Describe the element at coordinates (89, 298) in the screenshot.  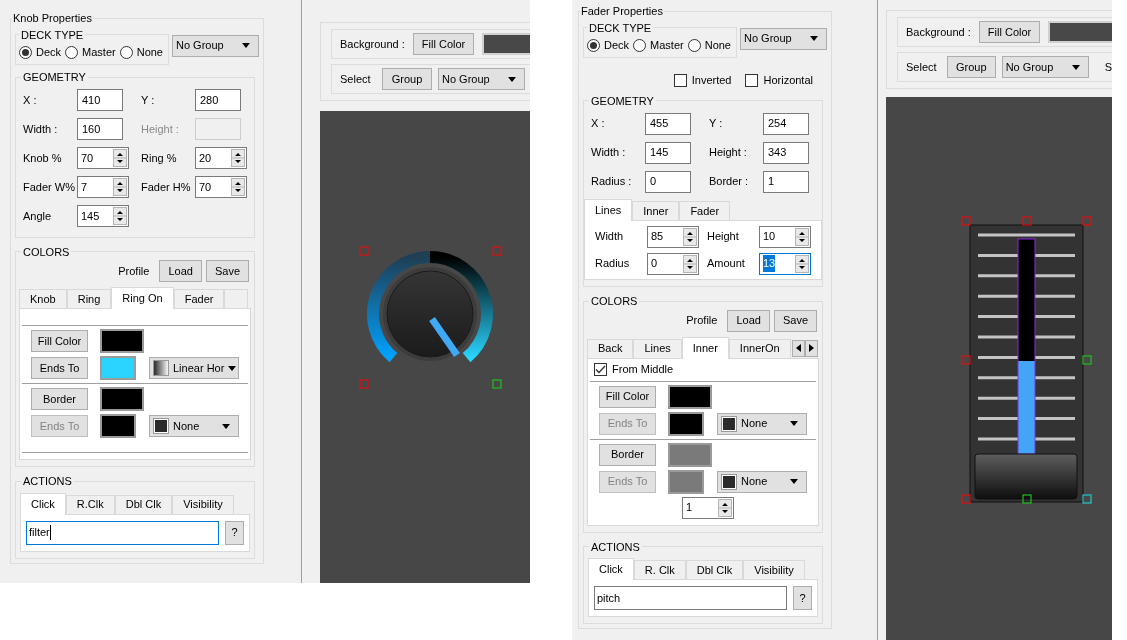
I see `tab: Ring` at that location.